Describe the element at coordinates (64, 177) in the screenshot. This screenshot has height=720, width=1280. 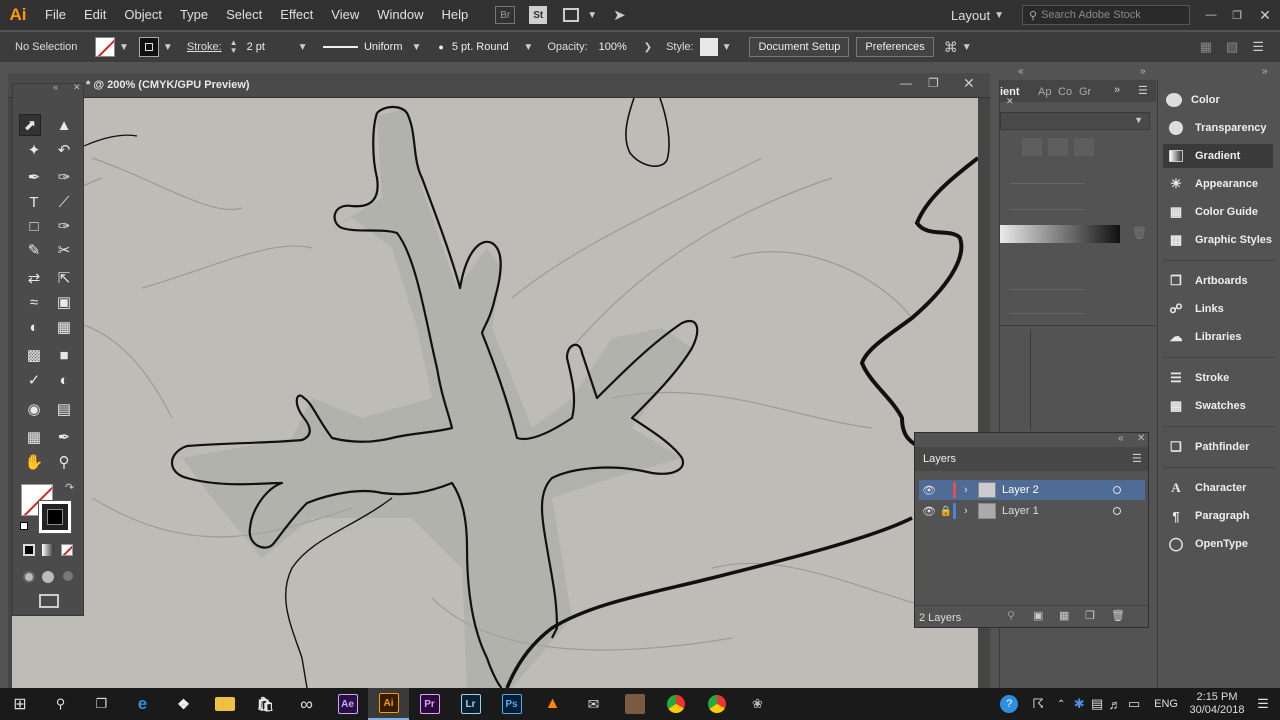
I see `curvature-tool-icon: ✑` at that location.